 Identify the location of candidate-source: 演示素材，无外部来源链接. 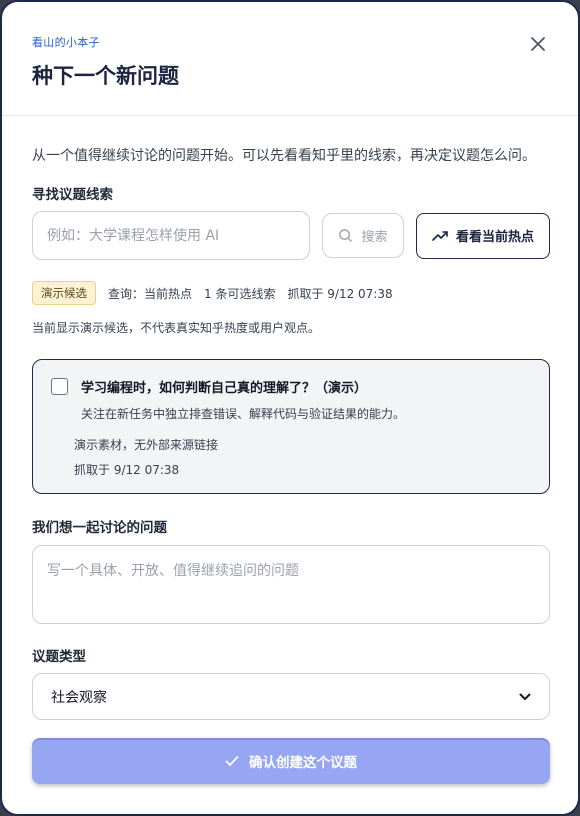
(146, 445).